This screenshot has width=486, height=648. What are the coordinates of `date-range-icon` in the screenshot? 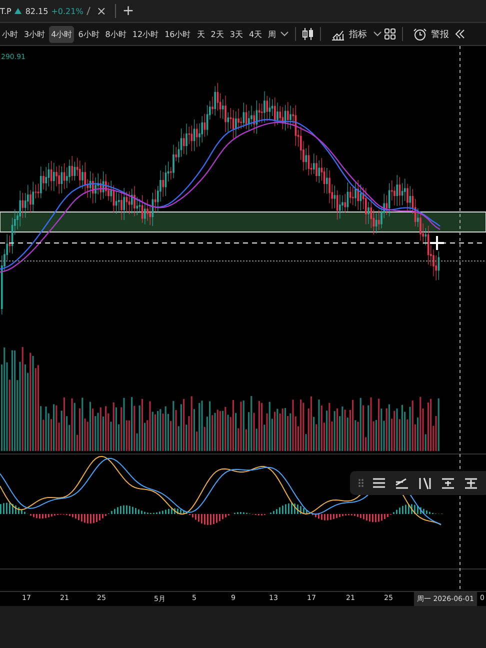 It's located at (471, 483).